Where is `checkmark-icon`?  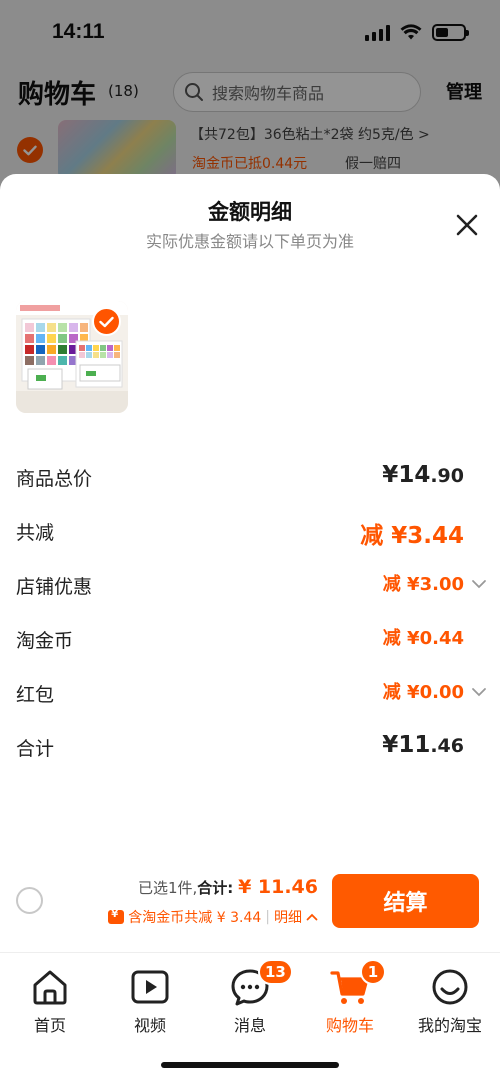 checkmark-icon is located at coordinates (106, 321).